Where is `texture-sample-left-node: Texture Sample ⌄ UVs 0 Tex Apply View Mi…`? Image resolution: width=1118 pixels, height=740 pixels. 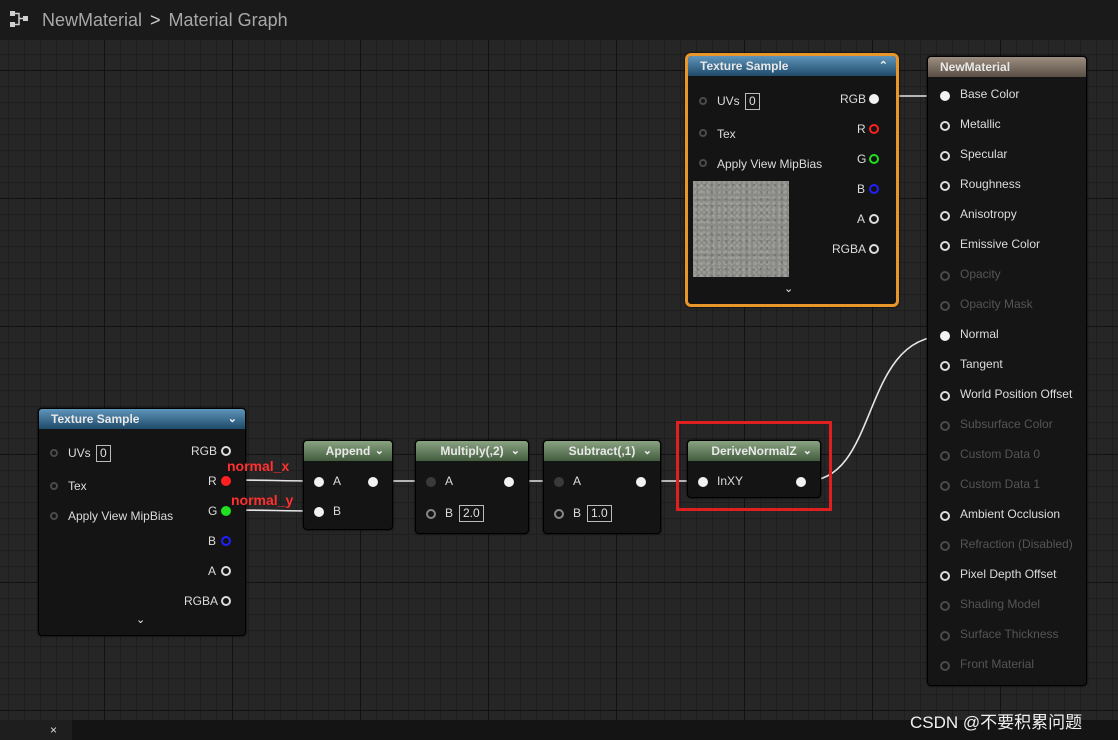 texture-sample-left-node: Texture Sample ⌄ UVs 0 Tex Apply View Mi… is located at coordinates (142, 522).